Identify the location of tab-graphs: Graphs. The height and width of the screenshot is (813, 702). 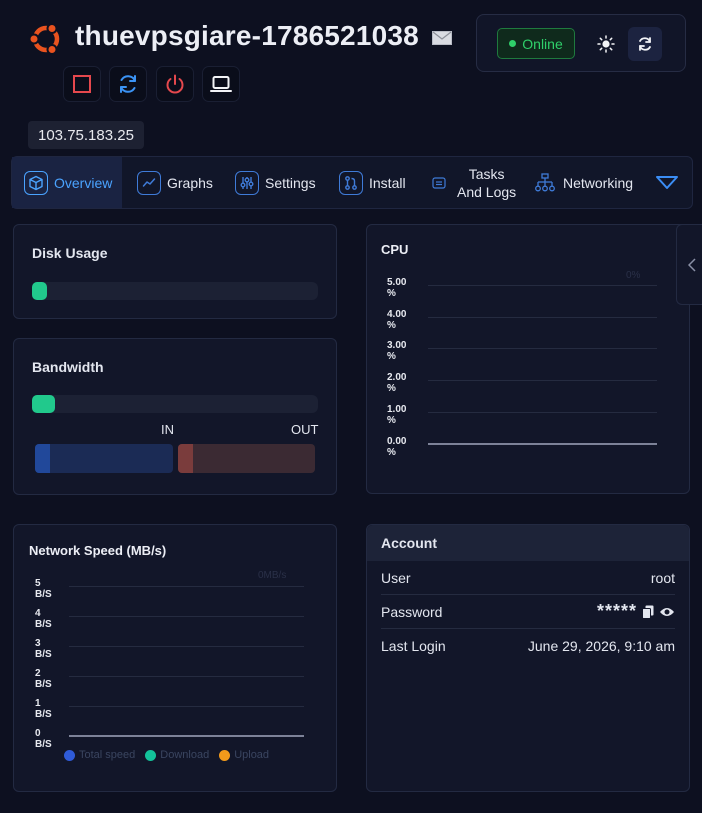
(175, 182).